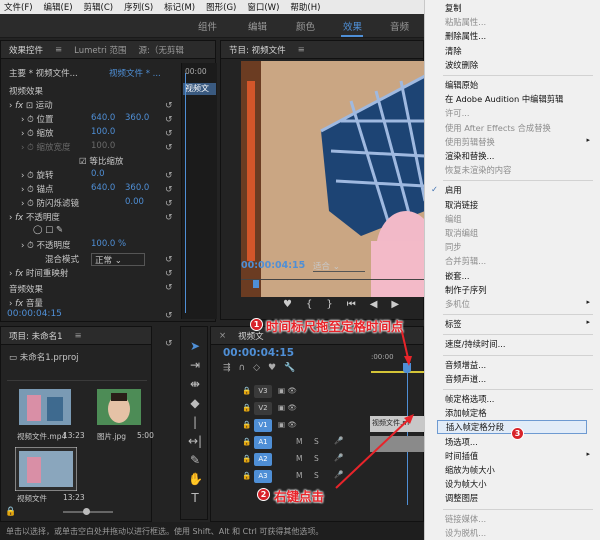 This screenshot has height=540, width=600. What do you see at coordinates (118, 259) in the screenshot?
I see `blend-mode-select: 正常 ⌄` at bounding box center [118, 259].